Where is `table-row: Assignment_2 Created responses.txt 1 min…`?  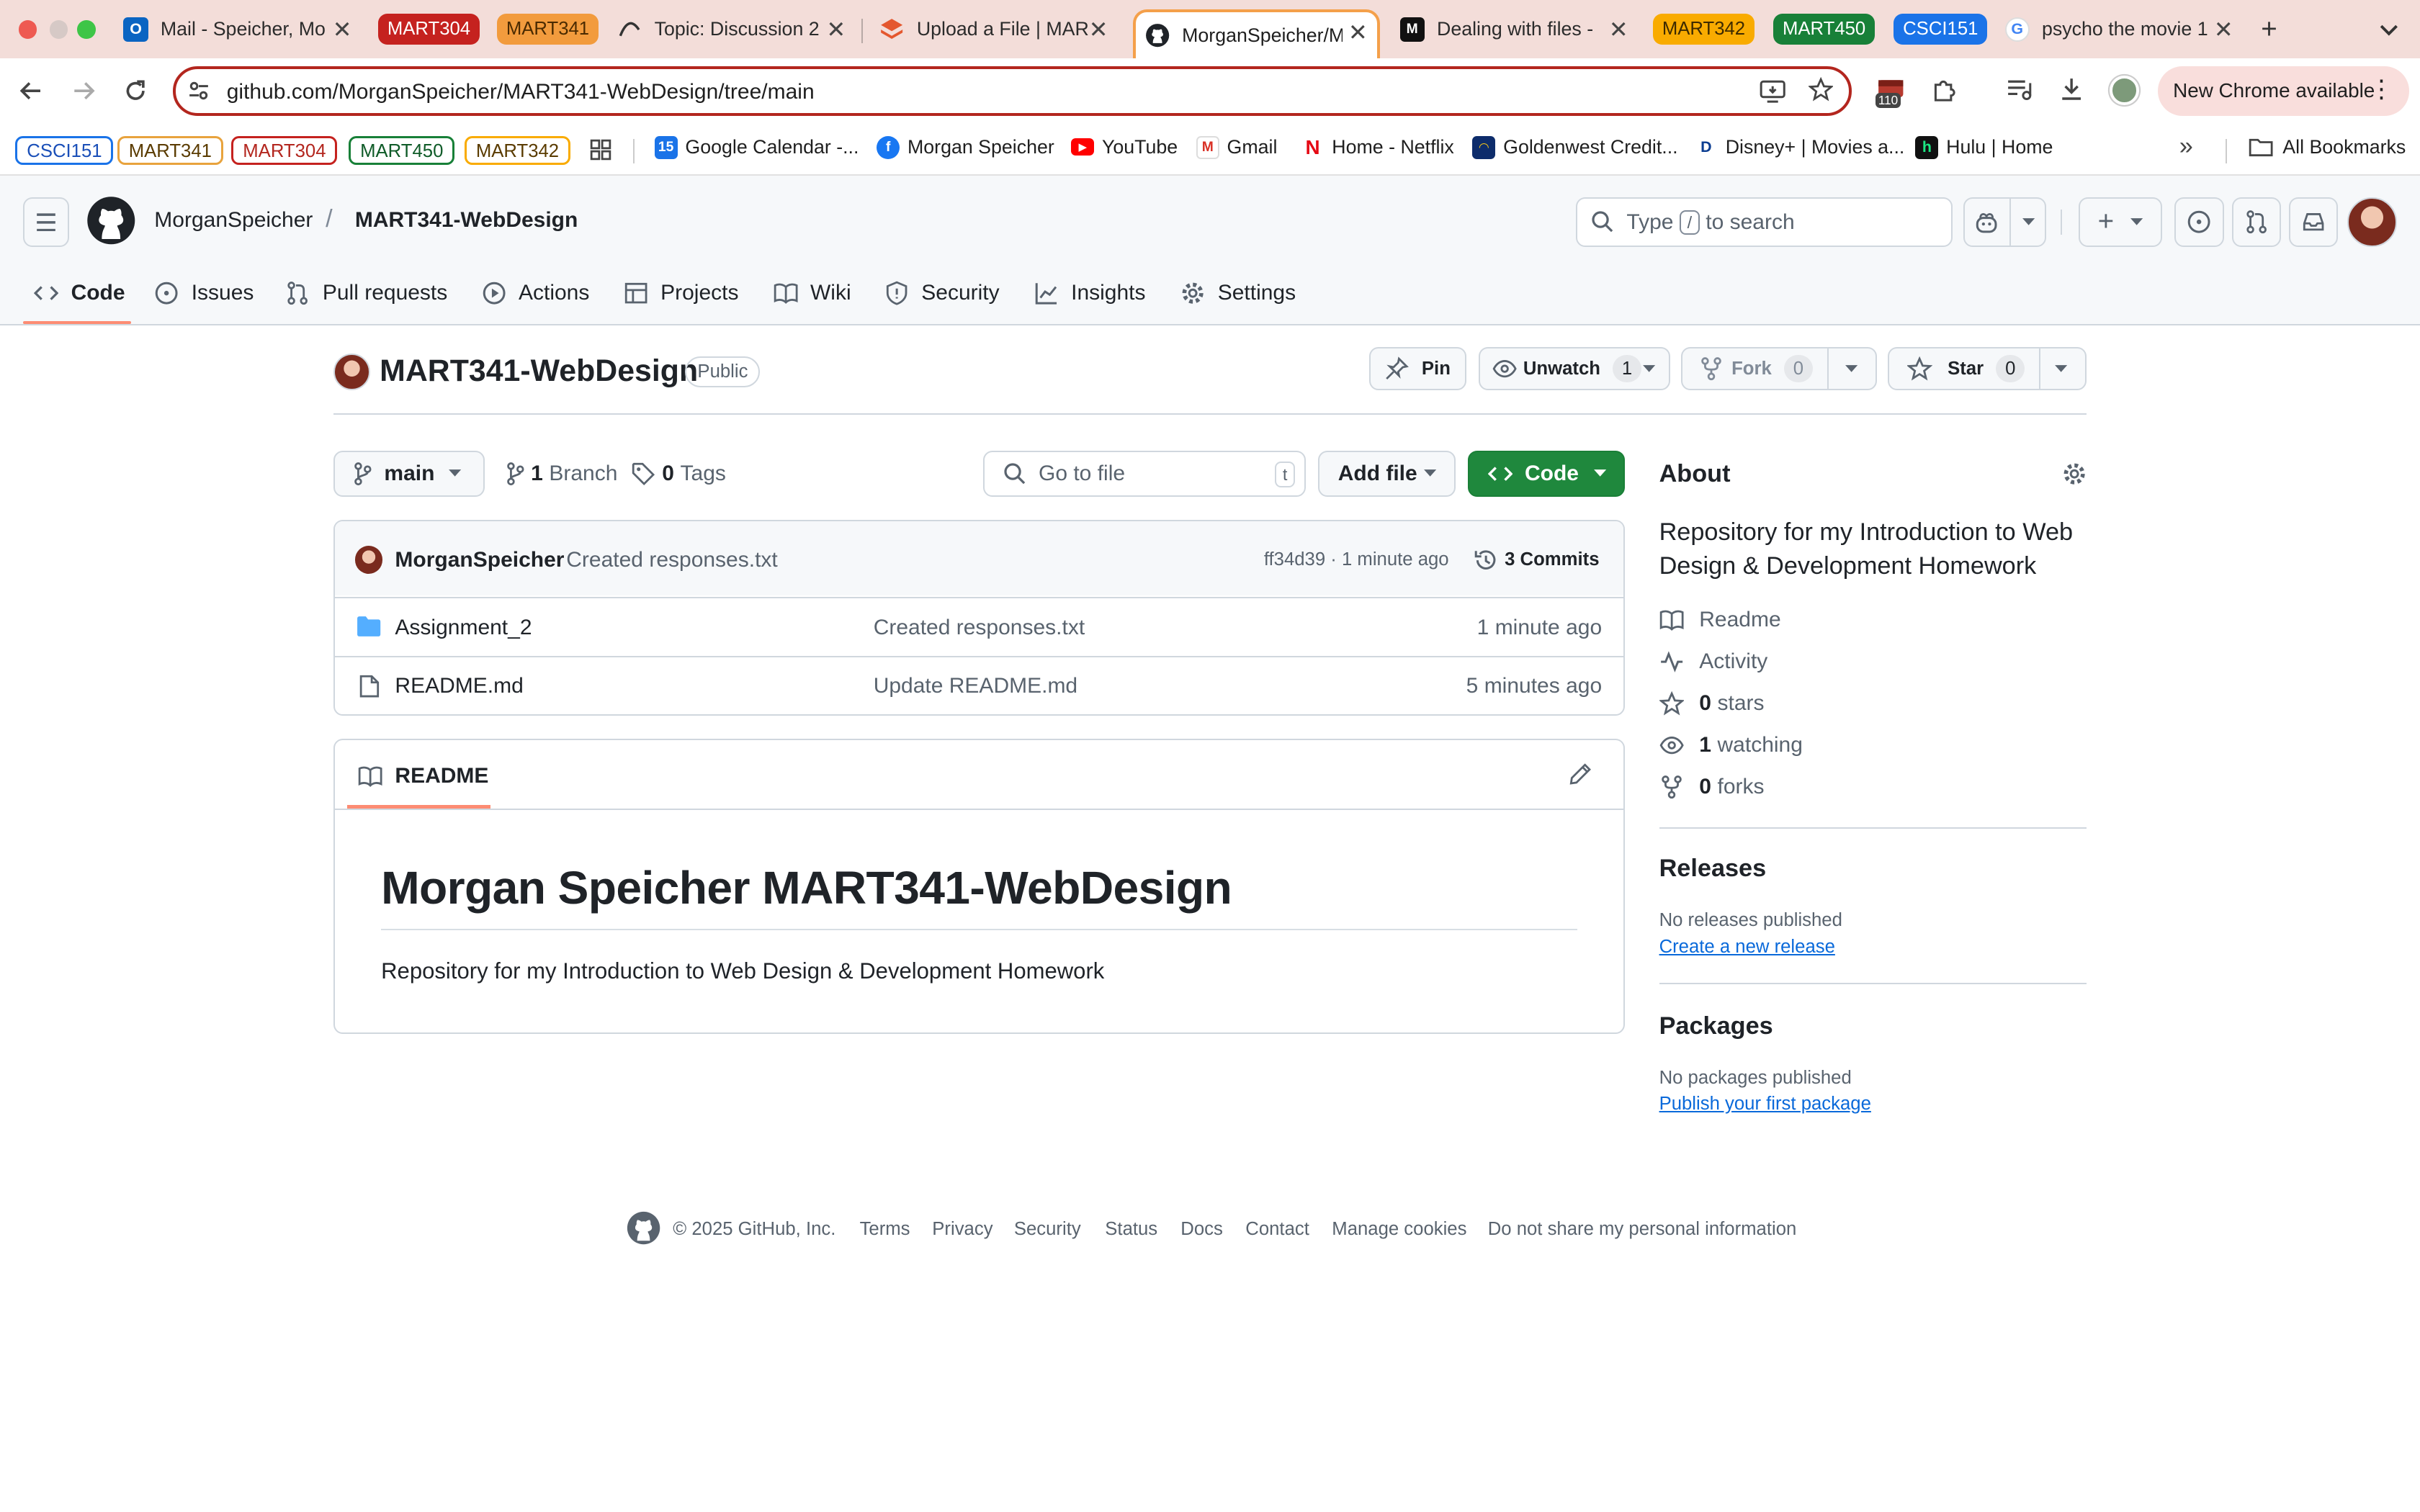 table-row: Assignment_2 Created responses.txt 1 min… is located at coordinates (979, 626).